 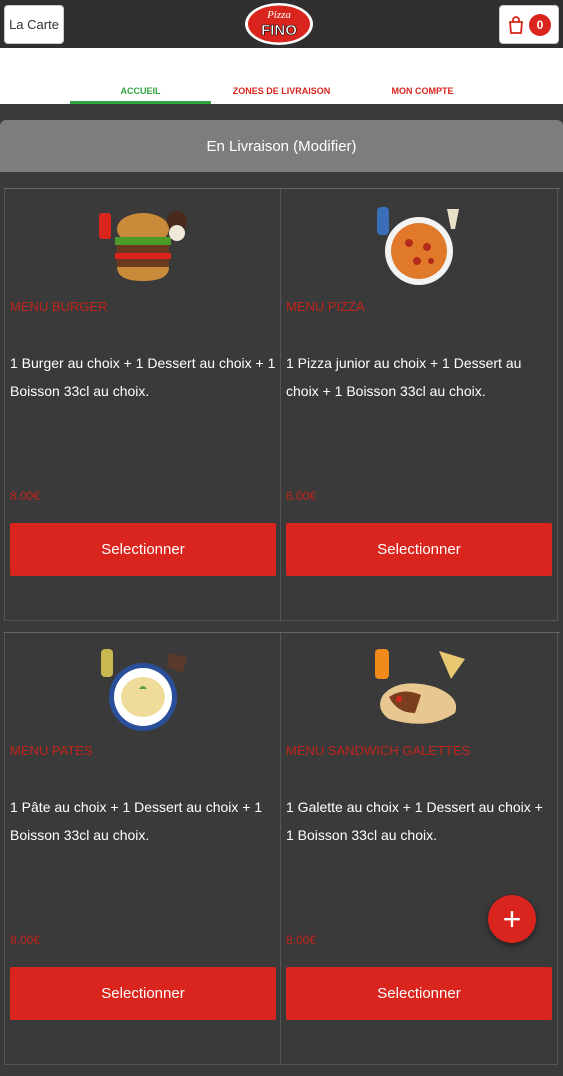 I want to click on wrap-icon, so click(x=420, y=686).